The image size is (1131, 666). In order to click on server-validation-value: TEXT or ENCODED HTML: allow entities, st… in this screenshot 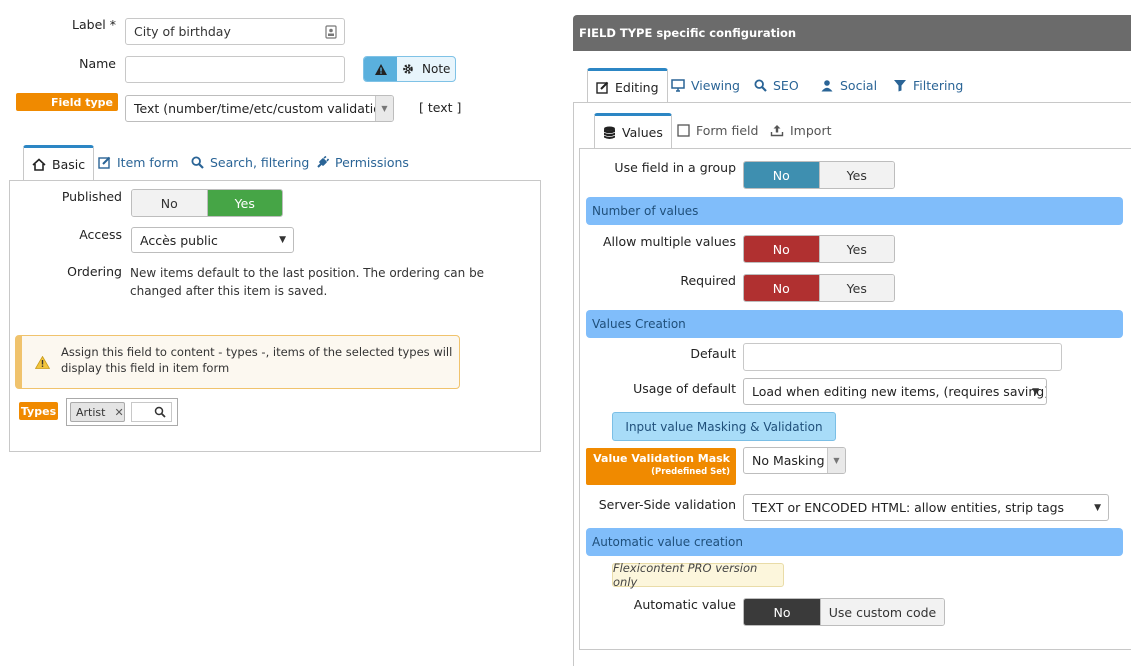, I will do `click(908, 507)`.